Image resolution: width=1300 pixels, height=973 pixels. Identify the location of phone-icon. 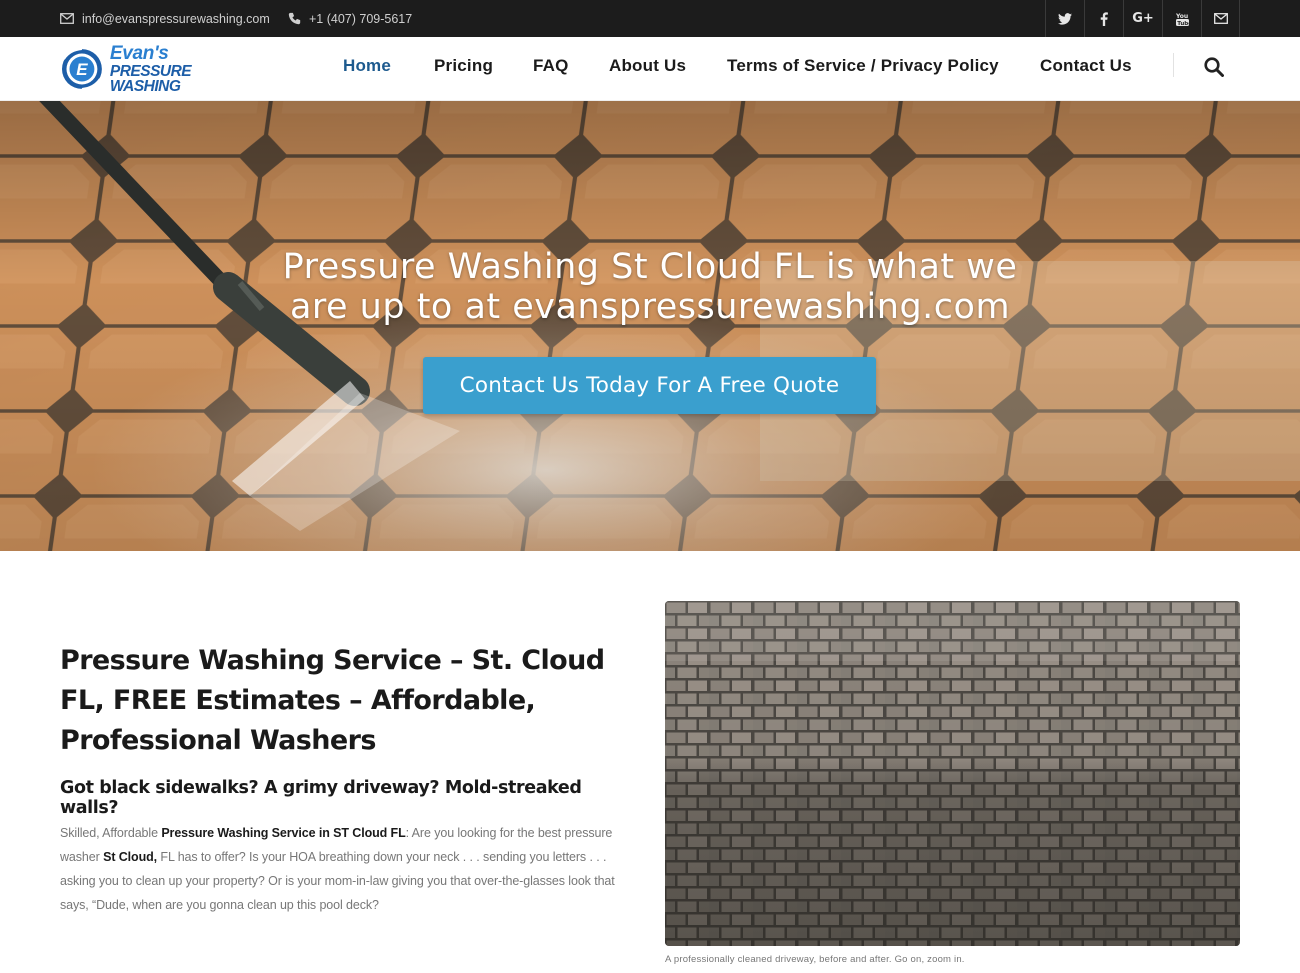
(294, 18).